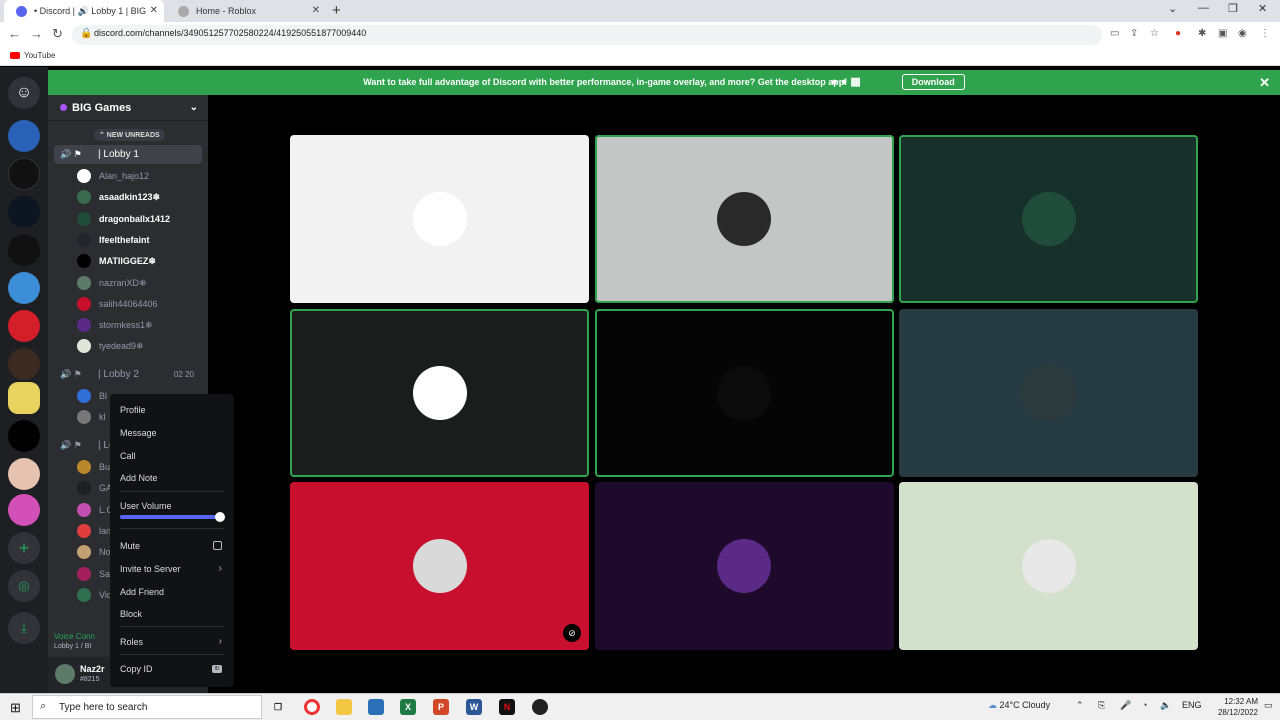 The width and height of the screenshot is (1280, 720). What do you see at coordinates (140, 176) in the screenshot?
I see `voice-member: Alan_hajo12` at bounding box center [140, 176].